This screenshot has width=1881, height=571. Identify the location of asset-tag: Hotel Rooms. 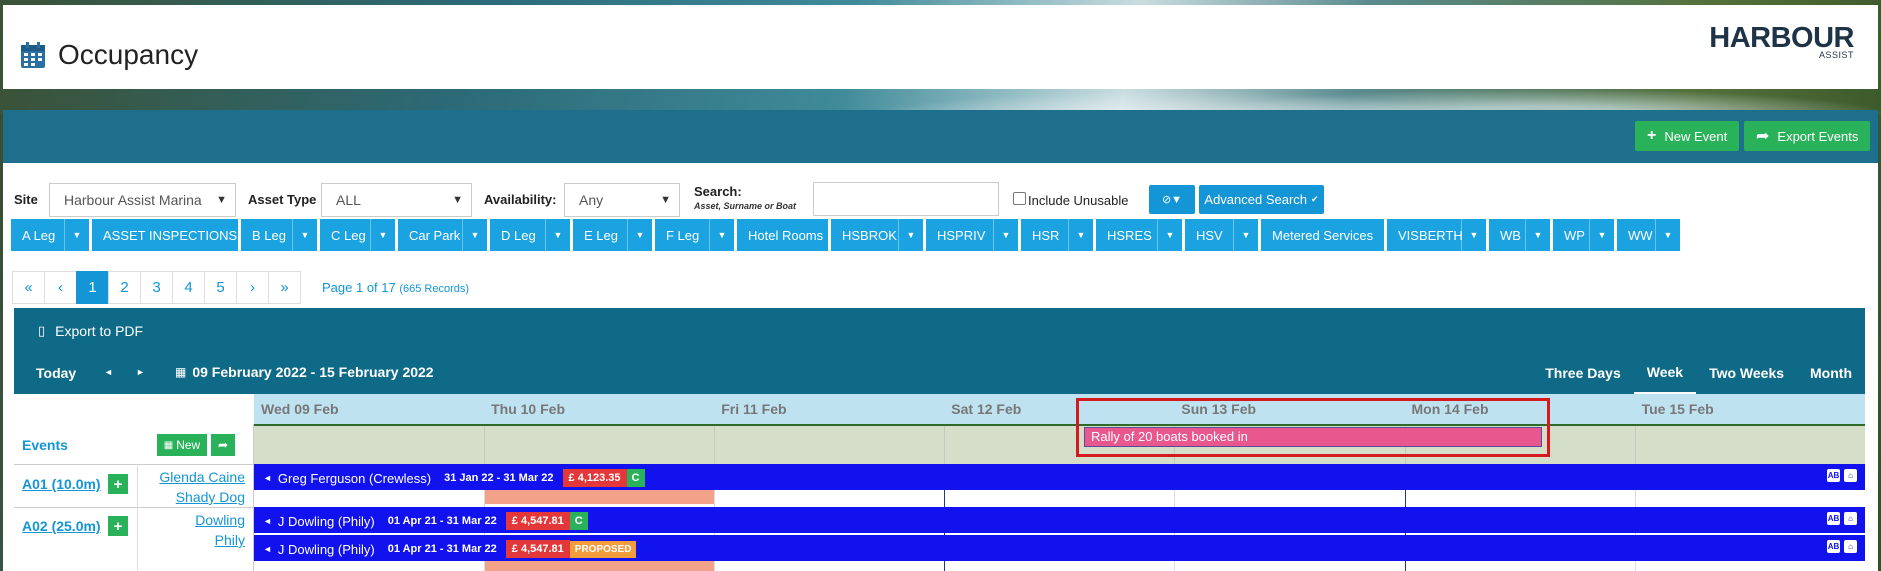
(782, 235).